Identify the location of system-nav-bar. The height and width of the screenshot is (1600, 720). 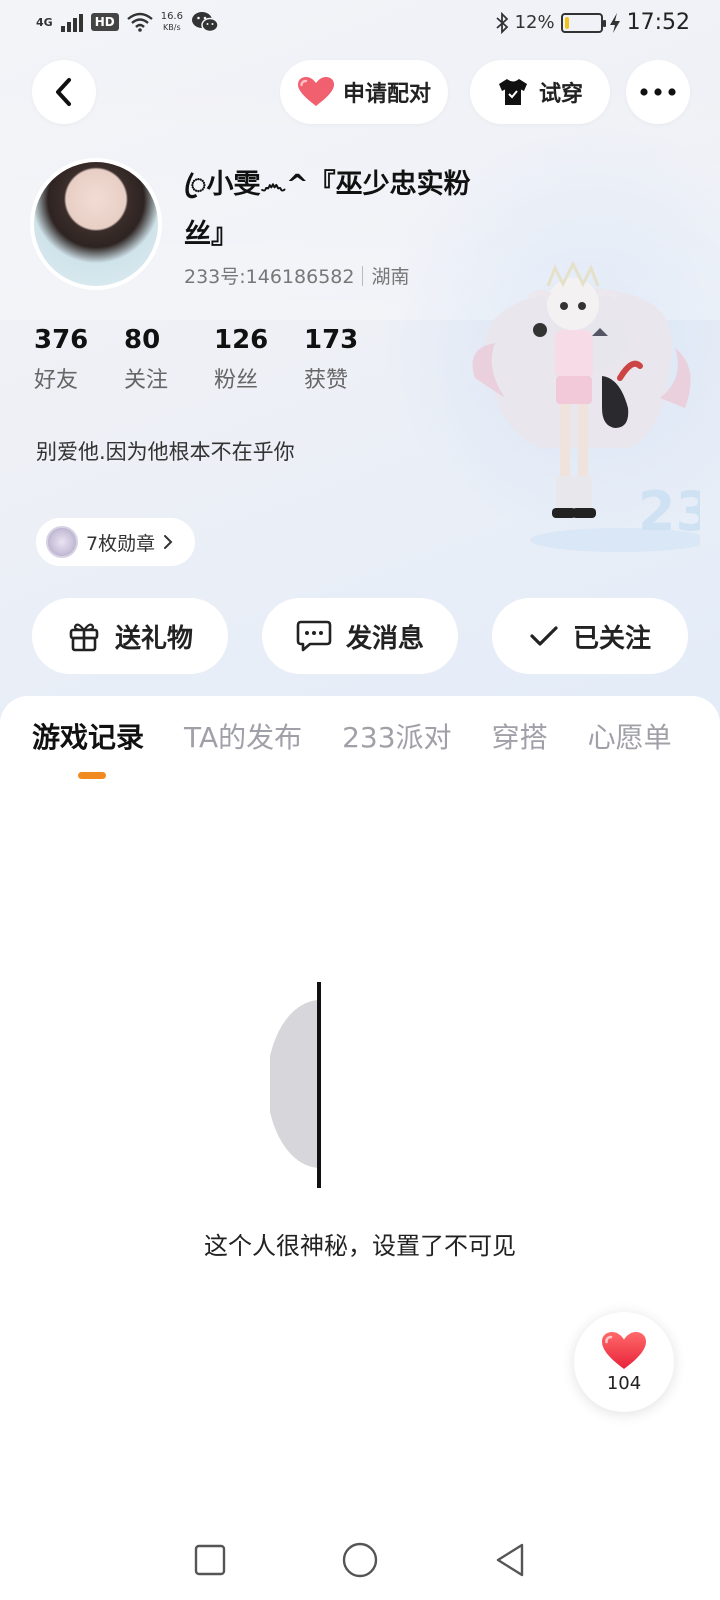
(360, 1560).